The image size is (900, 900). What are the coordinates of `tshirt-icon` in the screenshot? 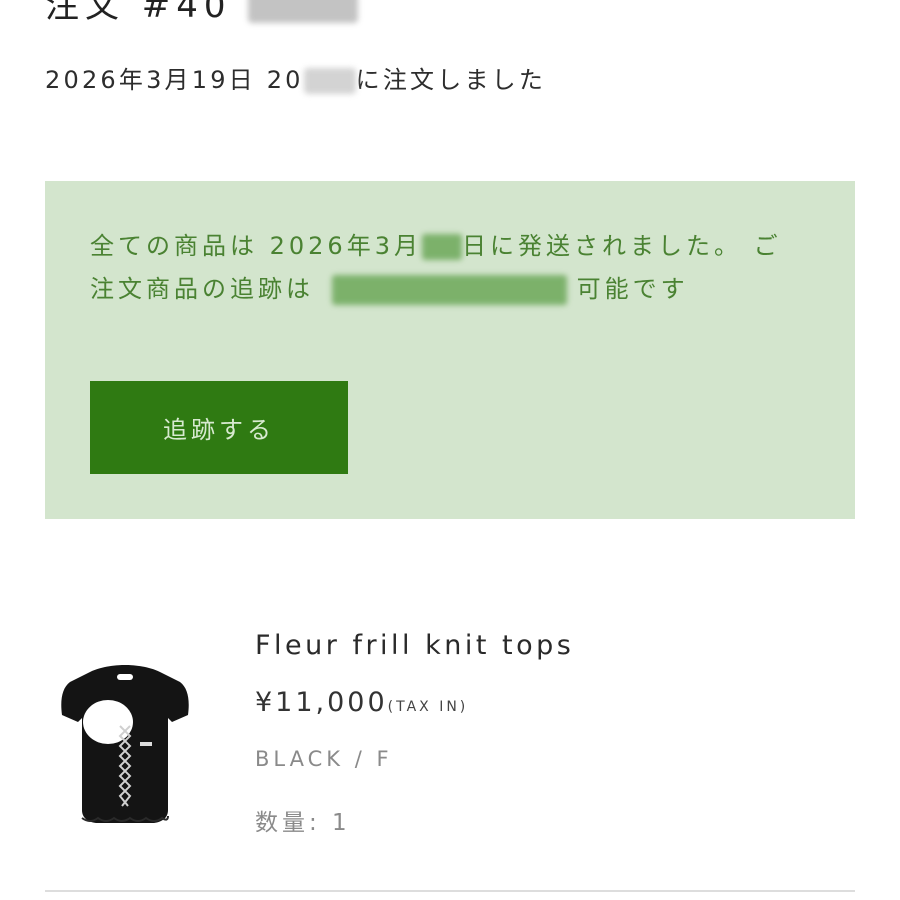 It's located at (125, 744).